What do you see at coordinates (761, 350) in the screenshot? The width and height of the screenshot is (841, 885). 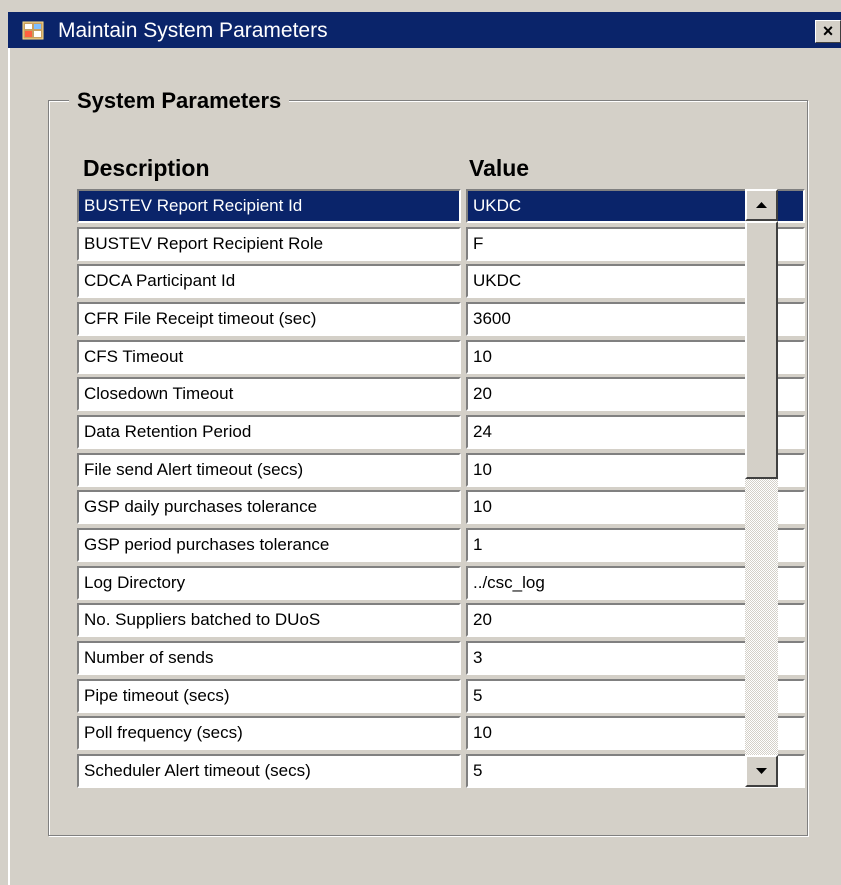 I see `scrollbar-thumb` at bounding box center [761, 350].